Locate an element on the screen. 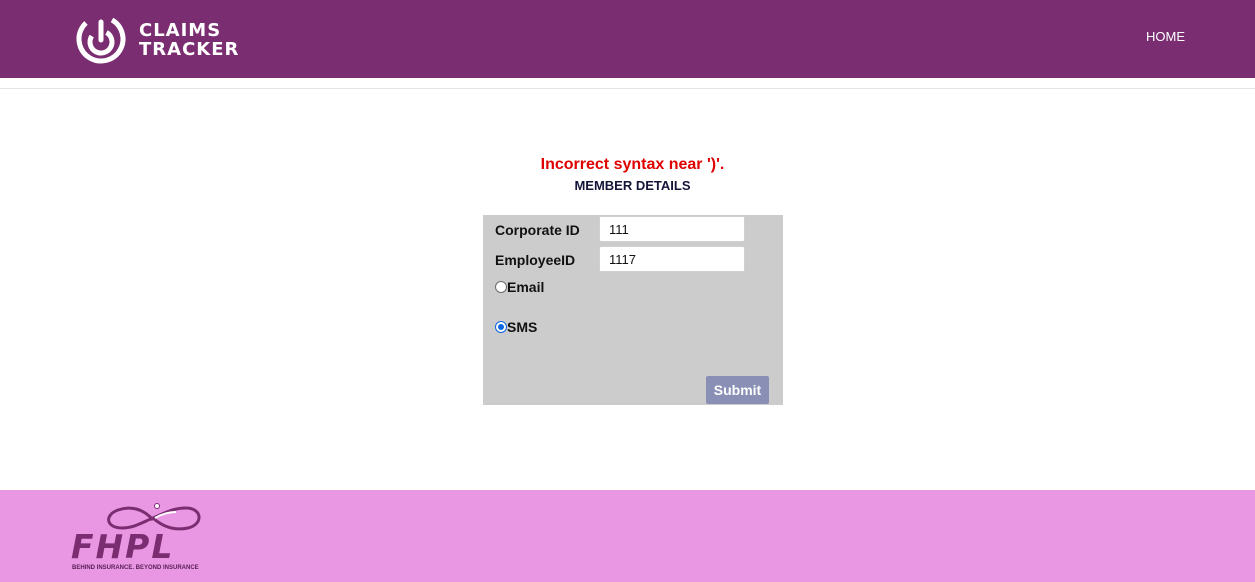 This screenshot has height=582, width=1255. email-option: Email is located at coordinates (519, 287).